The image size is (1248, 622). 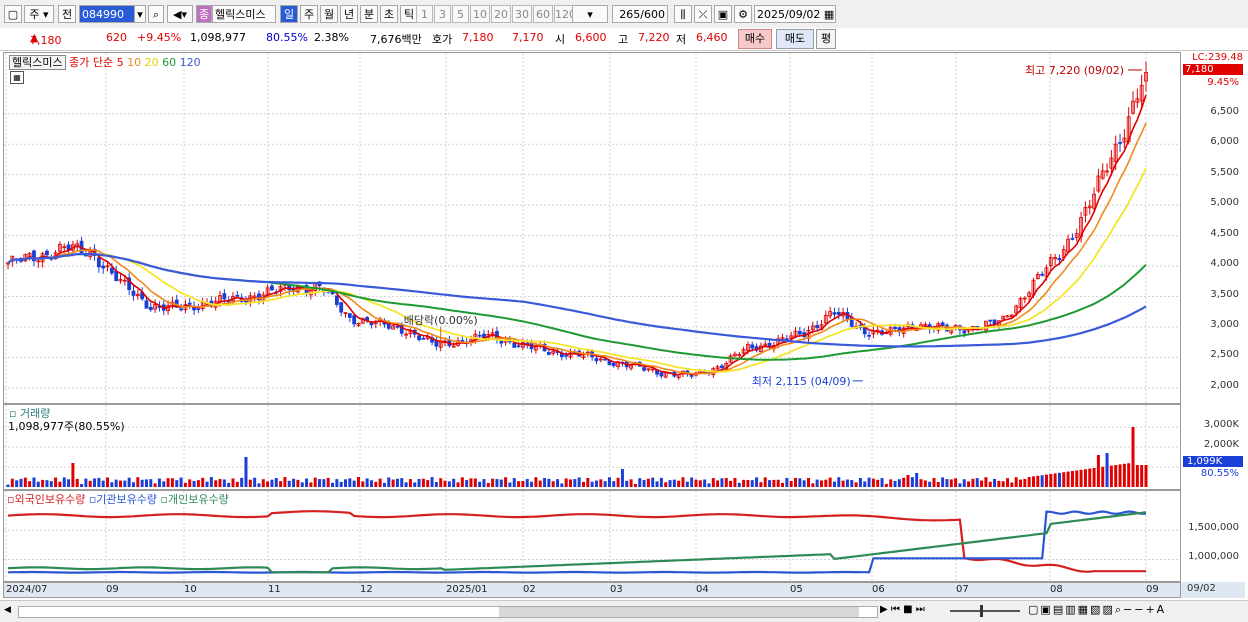 I want to click on period-button-3: 년, so click(x=349, y=14).